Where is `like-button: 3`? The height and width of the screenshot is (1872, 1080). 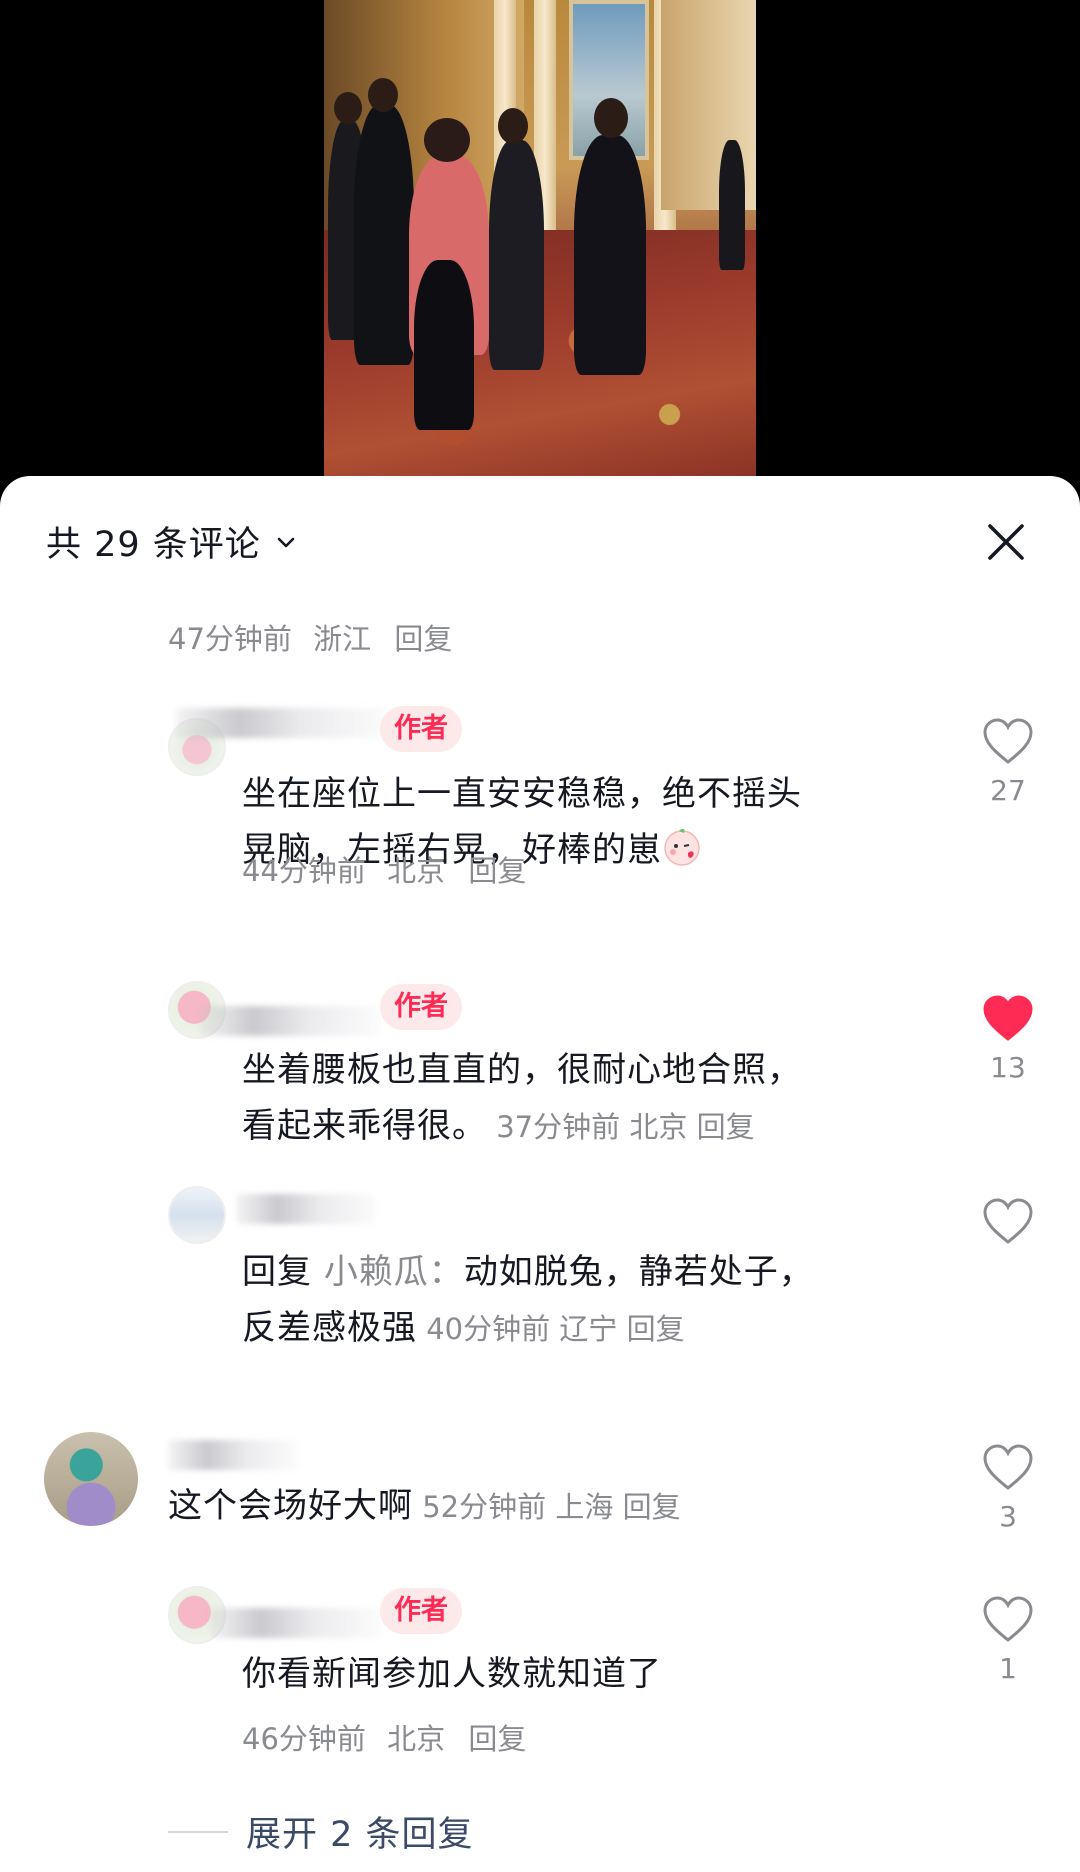
like-button: 3 is located at coordinates (1008, 1487).